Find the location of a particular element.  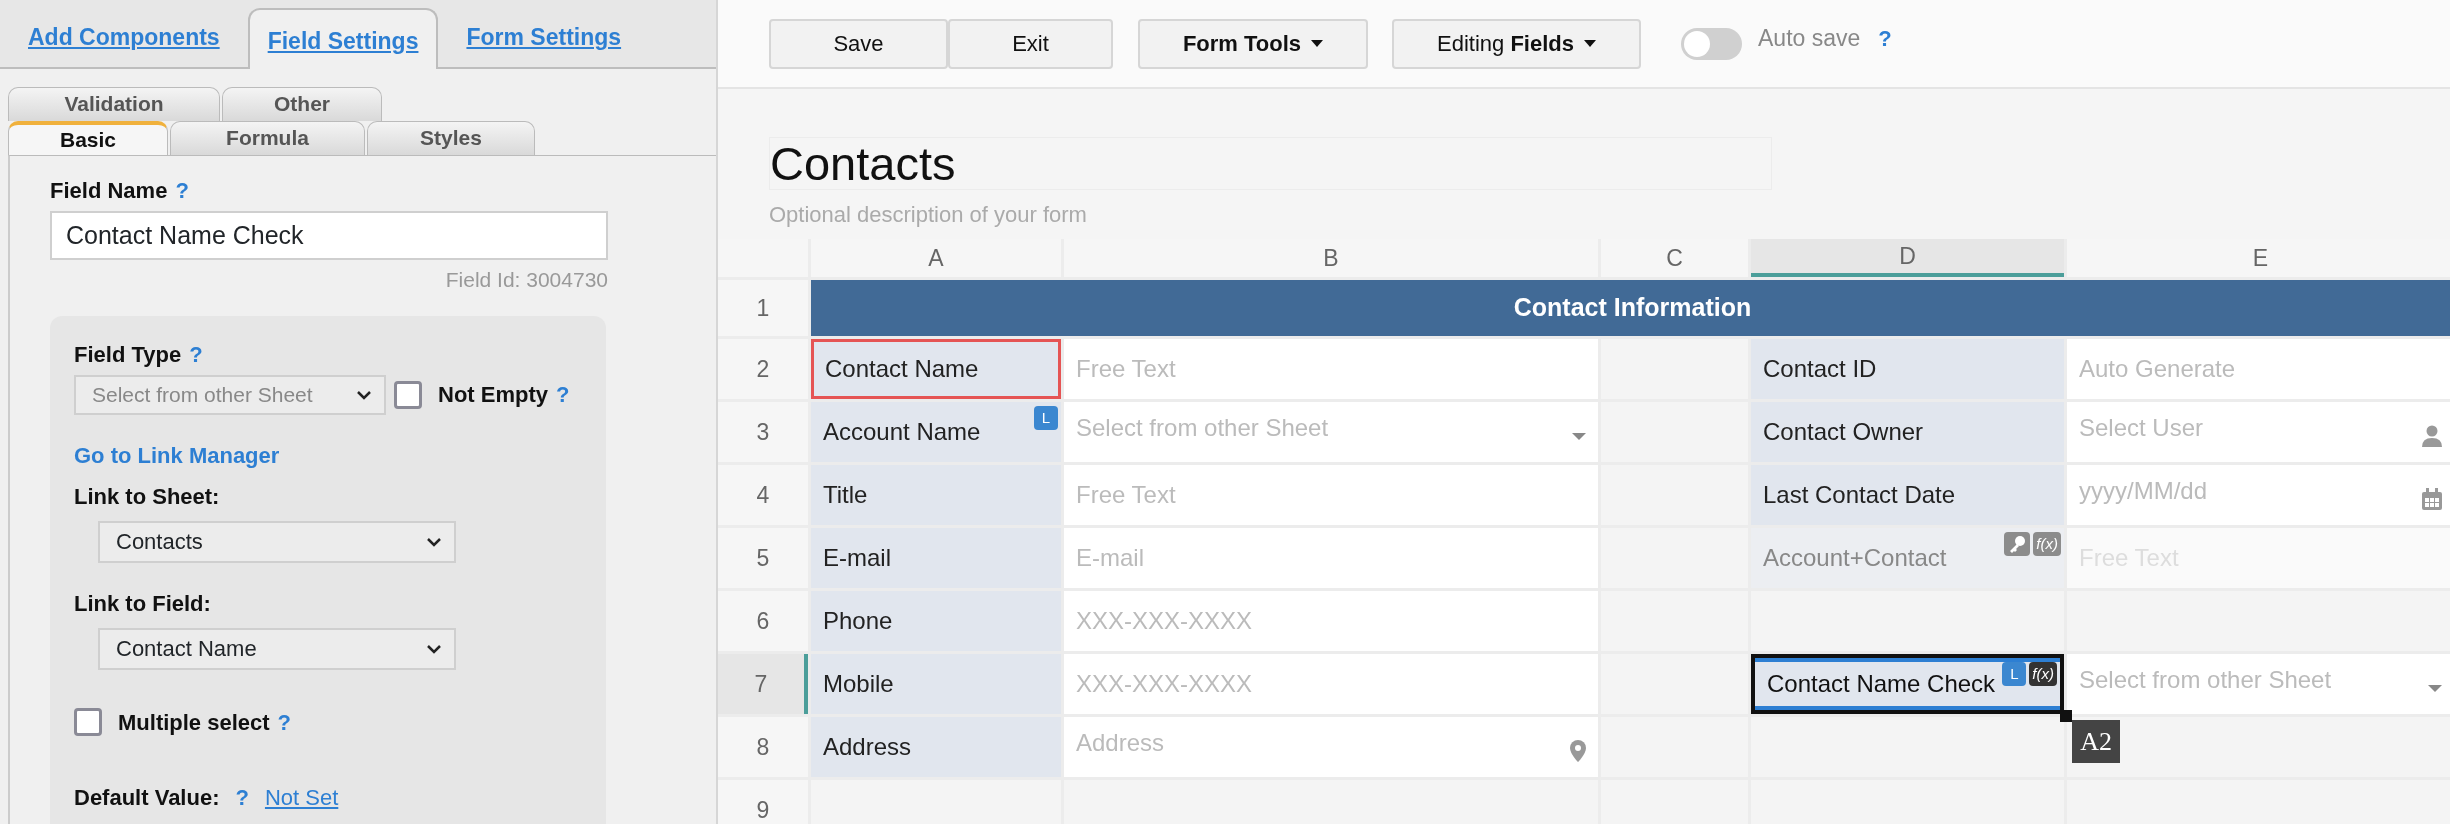

panel-tab: Form Settings is located at coordinates (544, 46).